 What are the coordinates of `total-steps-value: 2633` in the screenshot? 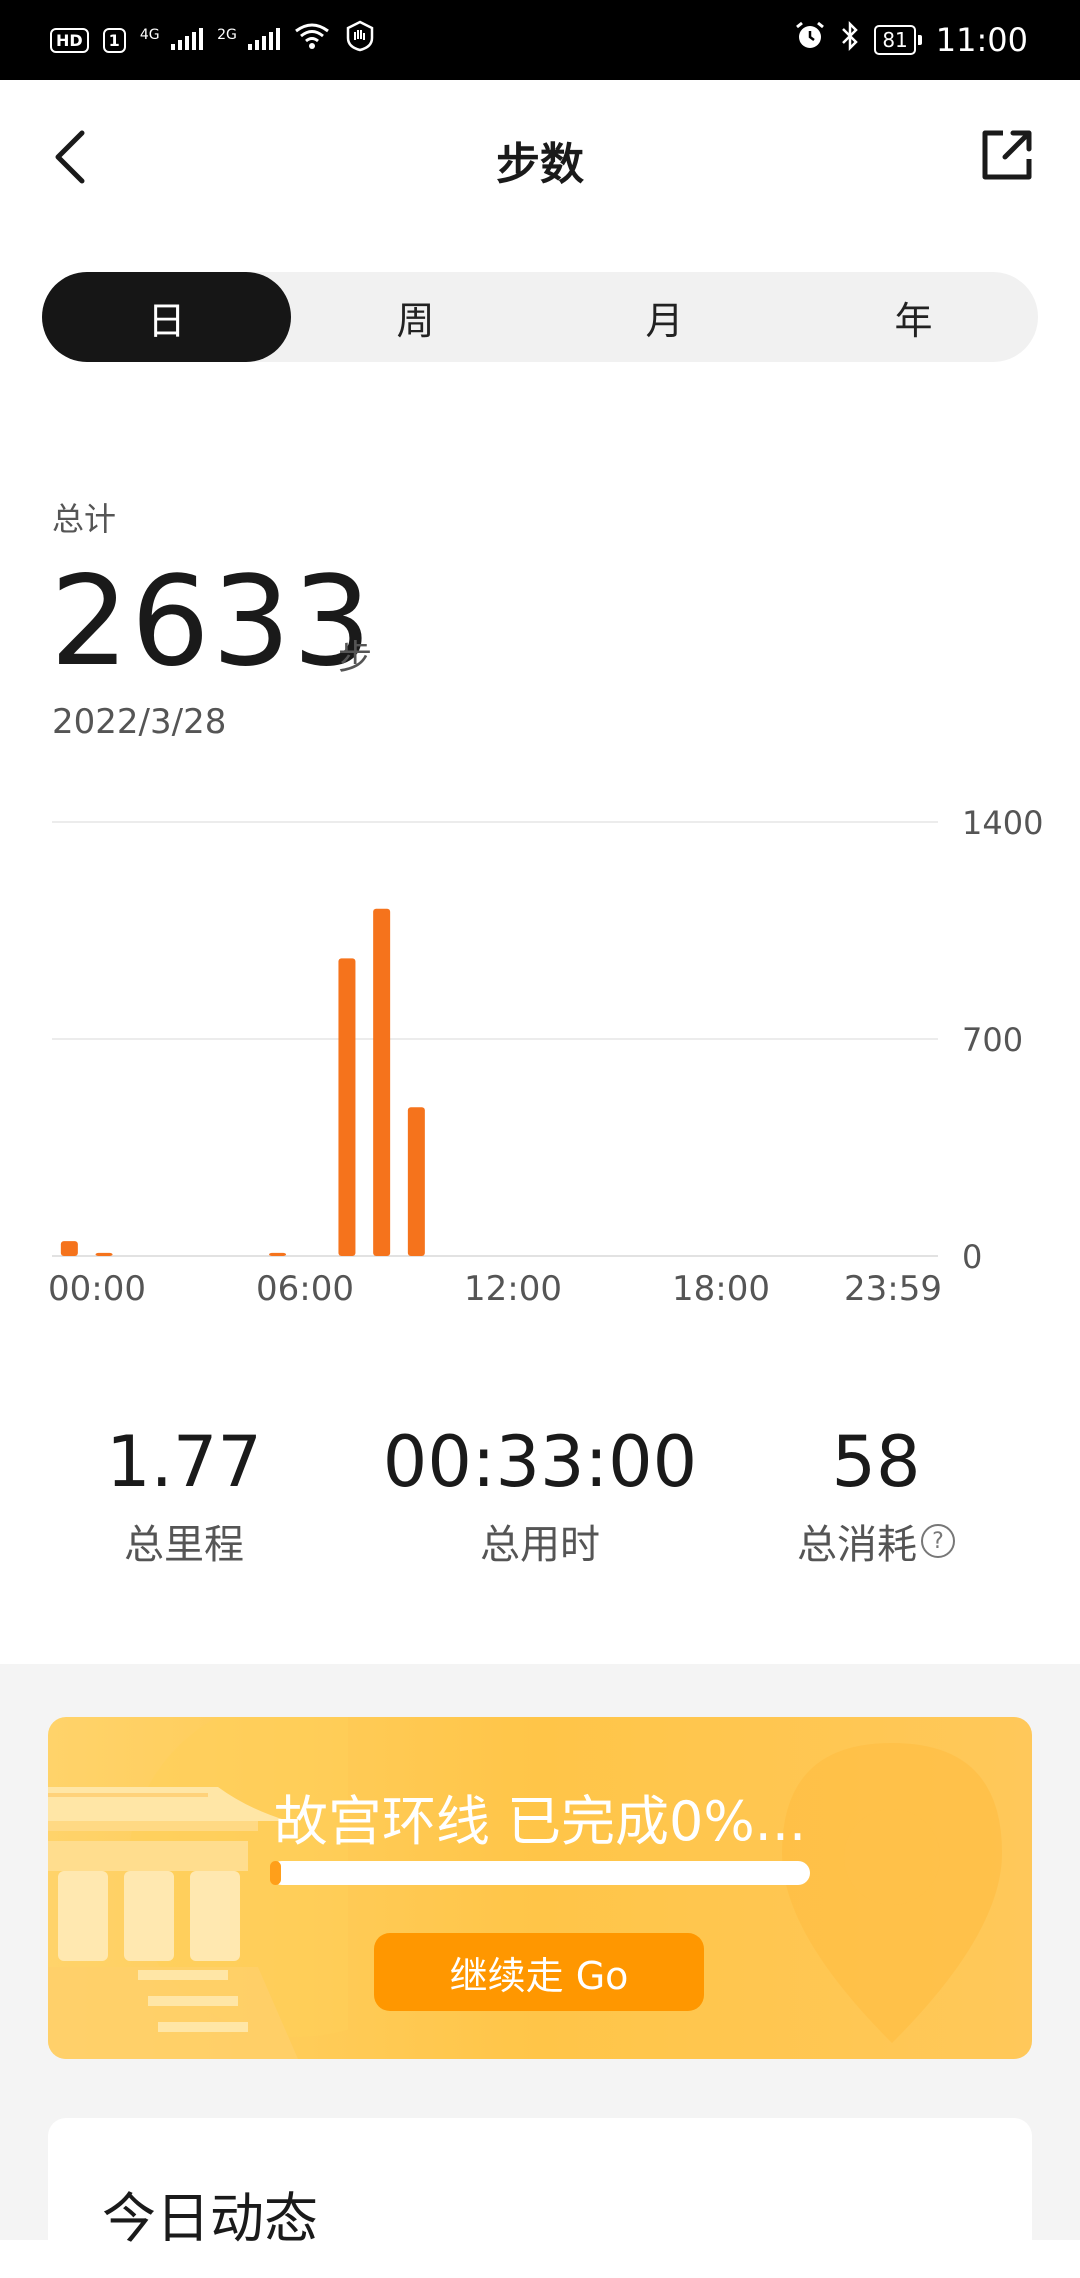 It's located at (212, 622).